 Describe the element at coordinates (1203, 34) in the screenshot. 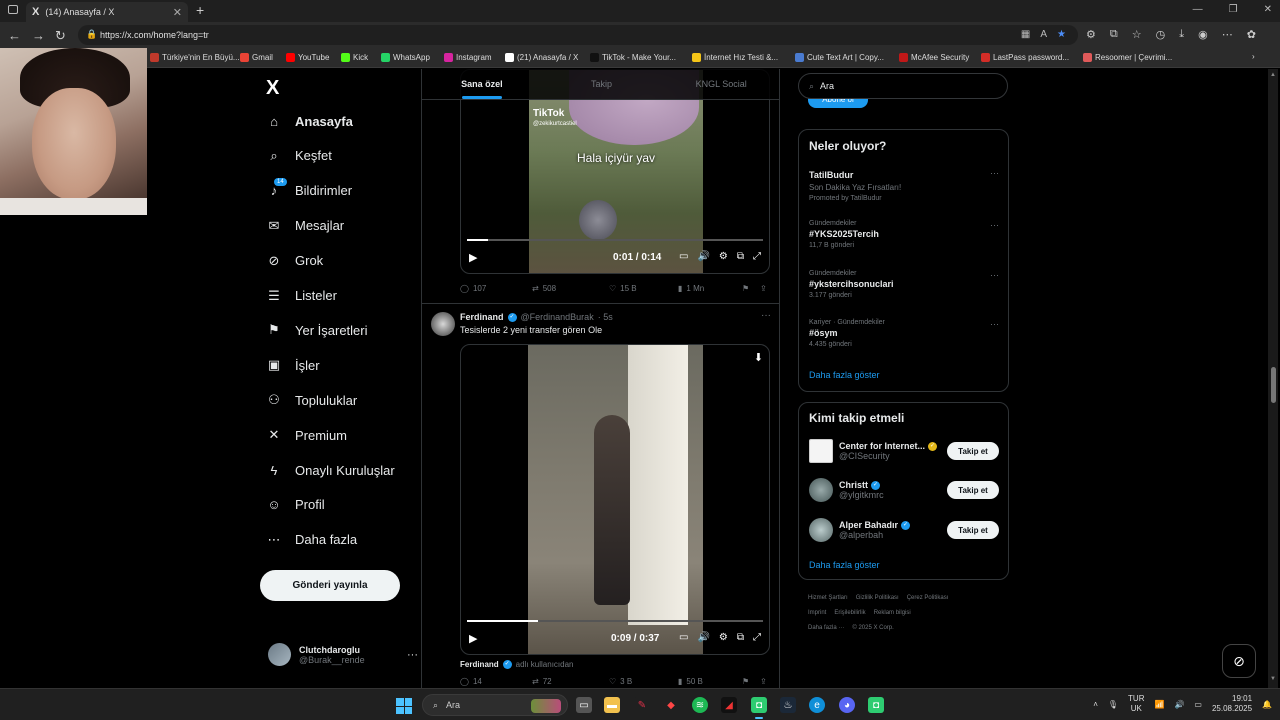

I see `profile-avatar-icon: ◉` at that location.